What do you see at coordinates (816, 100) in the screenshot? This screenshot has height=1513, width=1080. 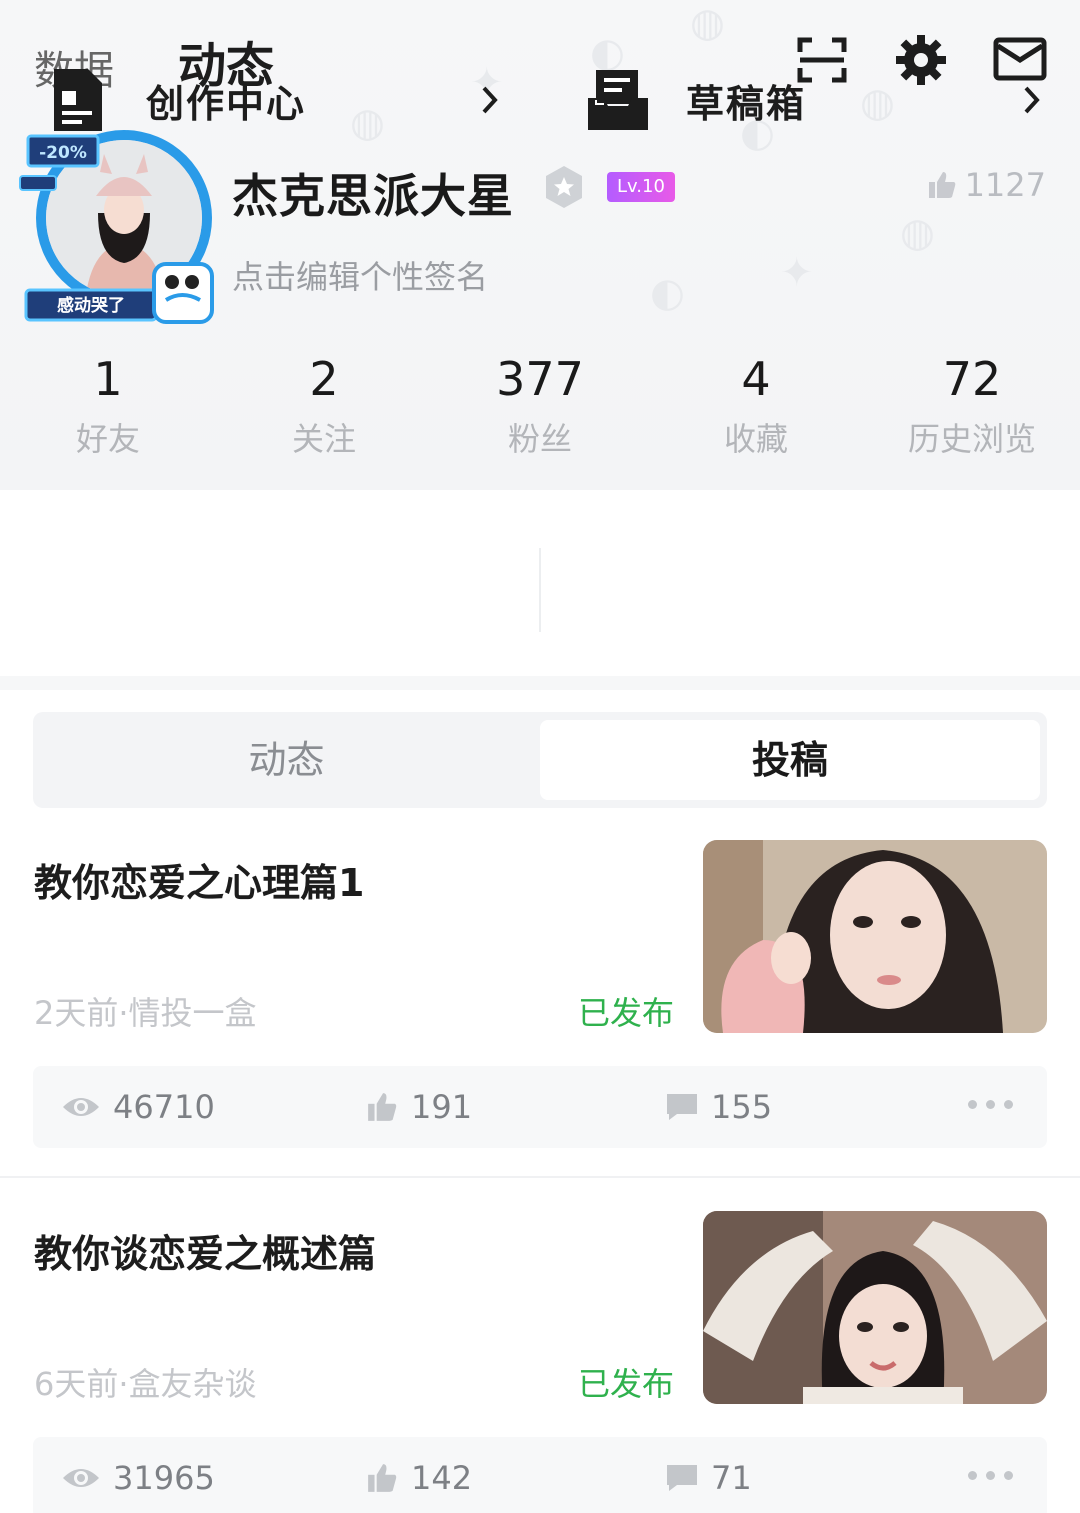 I see `drafts-link: 草稿箱` at bounding box center [816, 100].